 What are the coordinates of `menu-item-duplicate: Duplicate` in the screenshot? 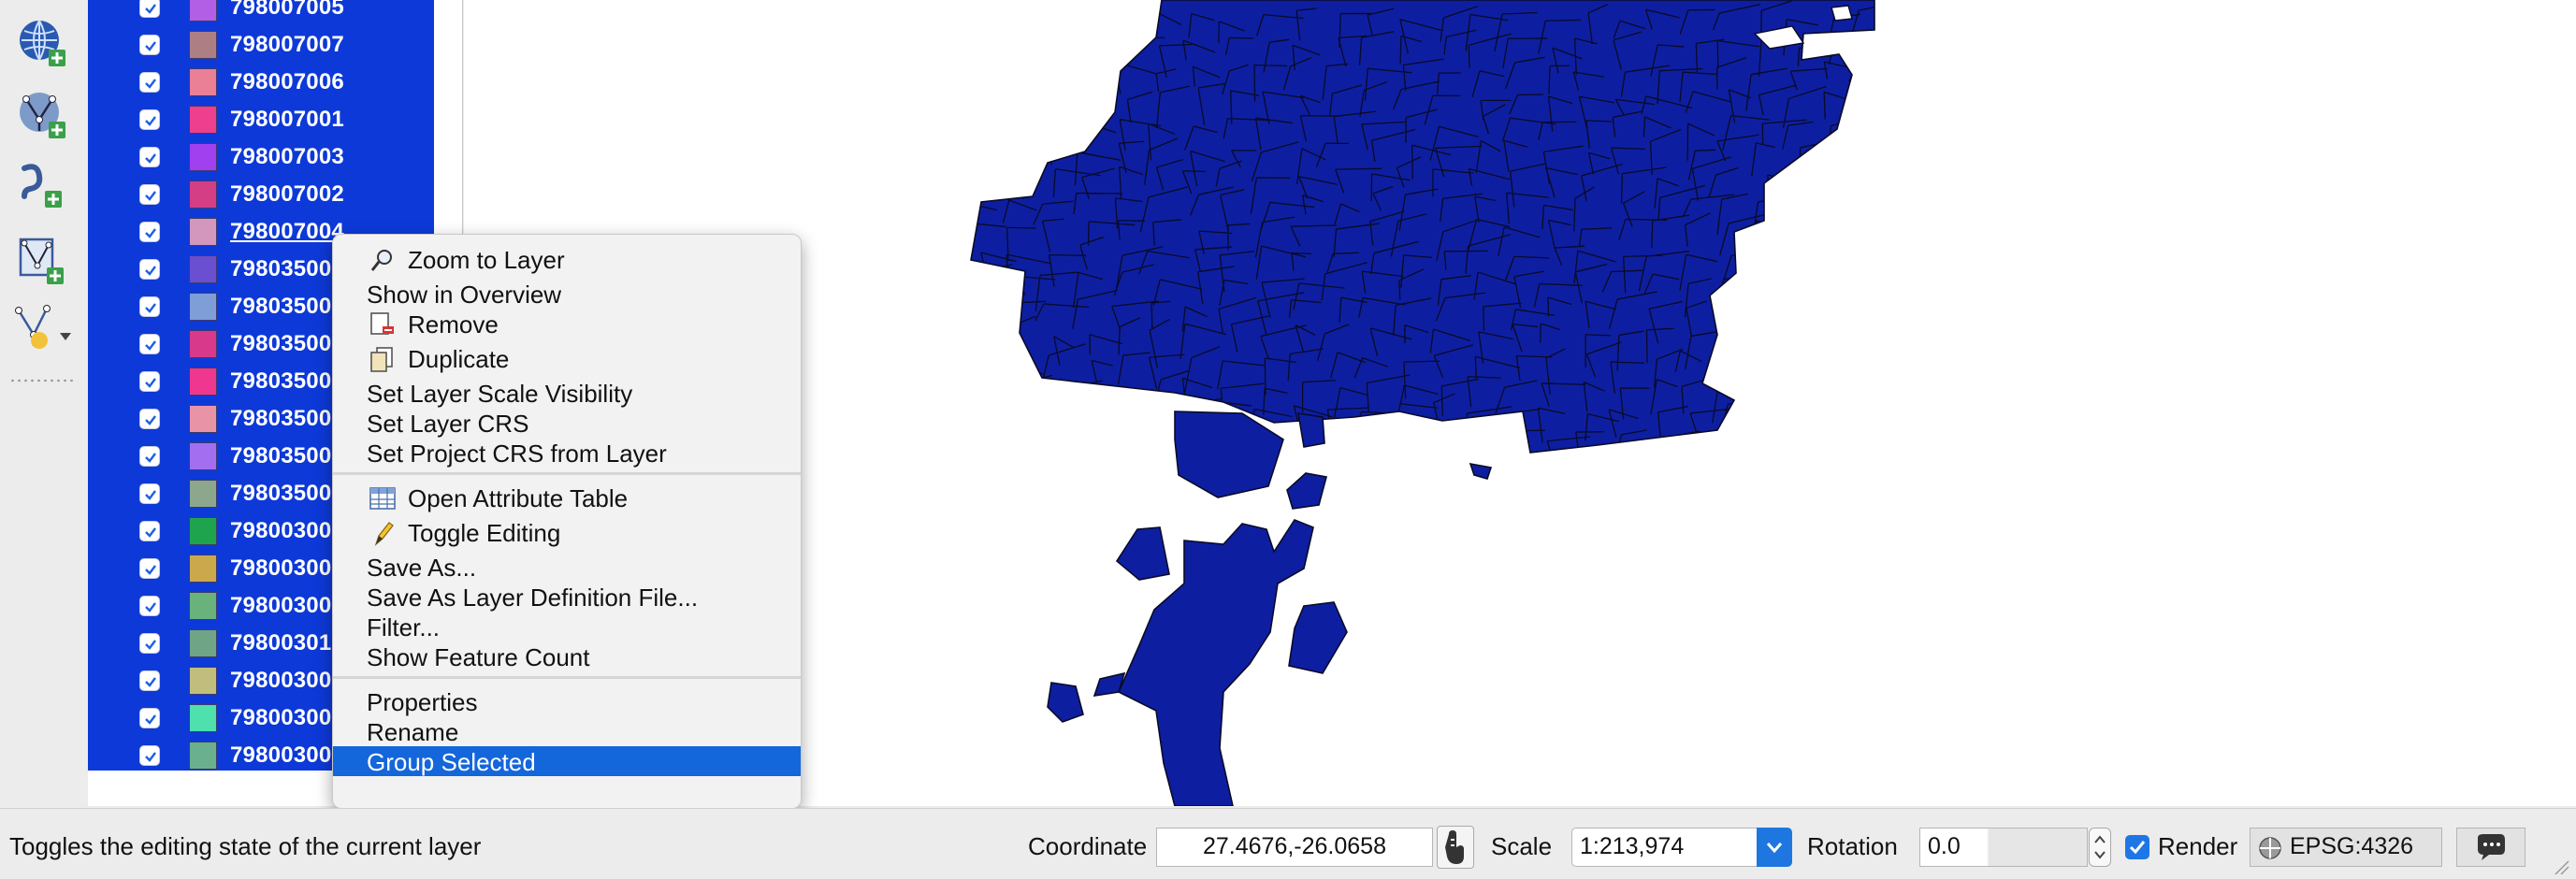 It's located at (567, 358).